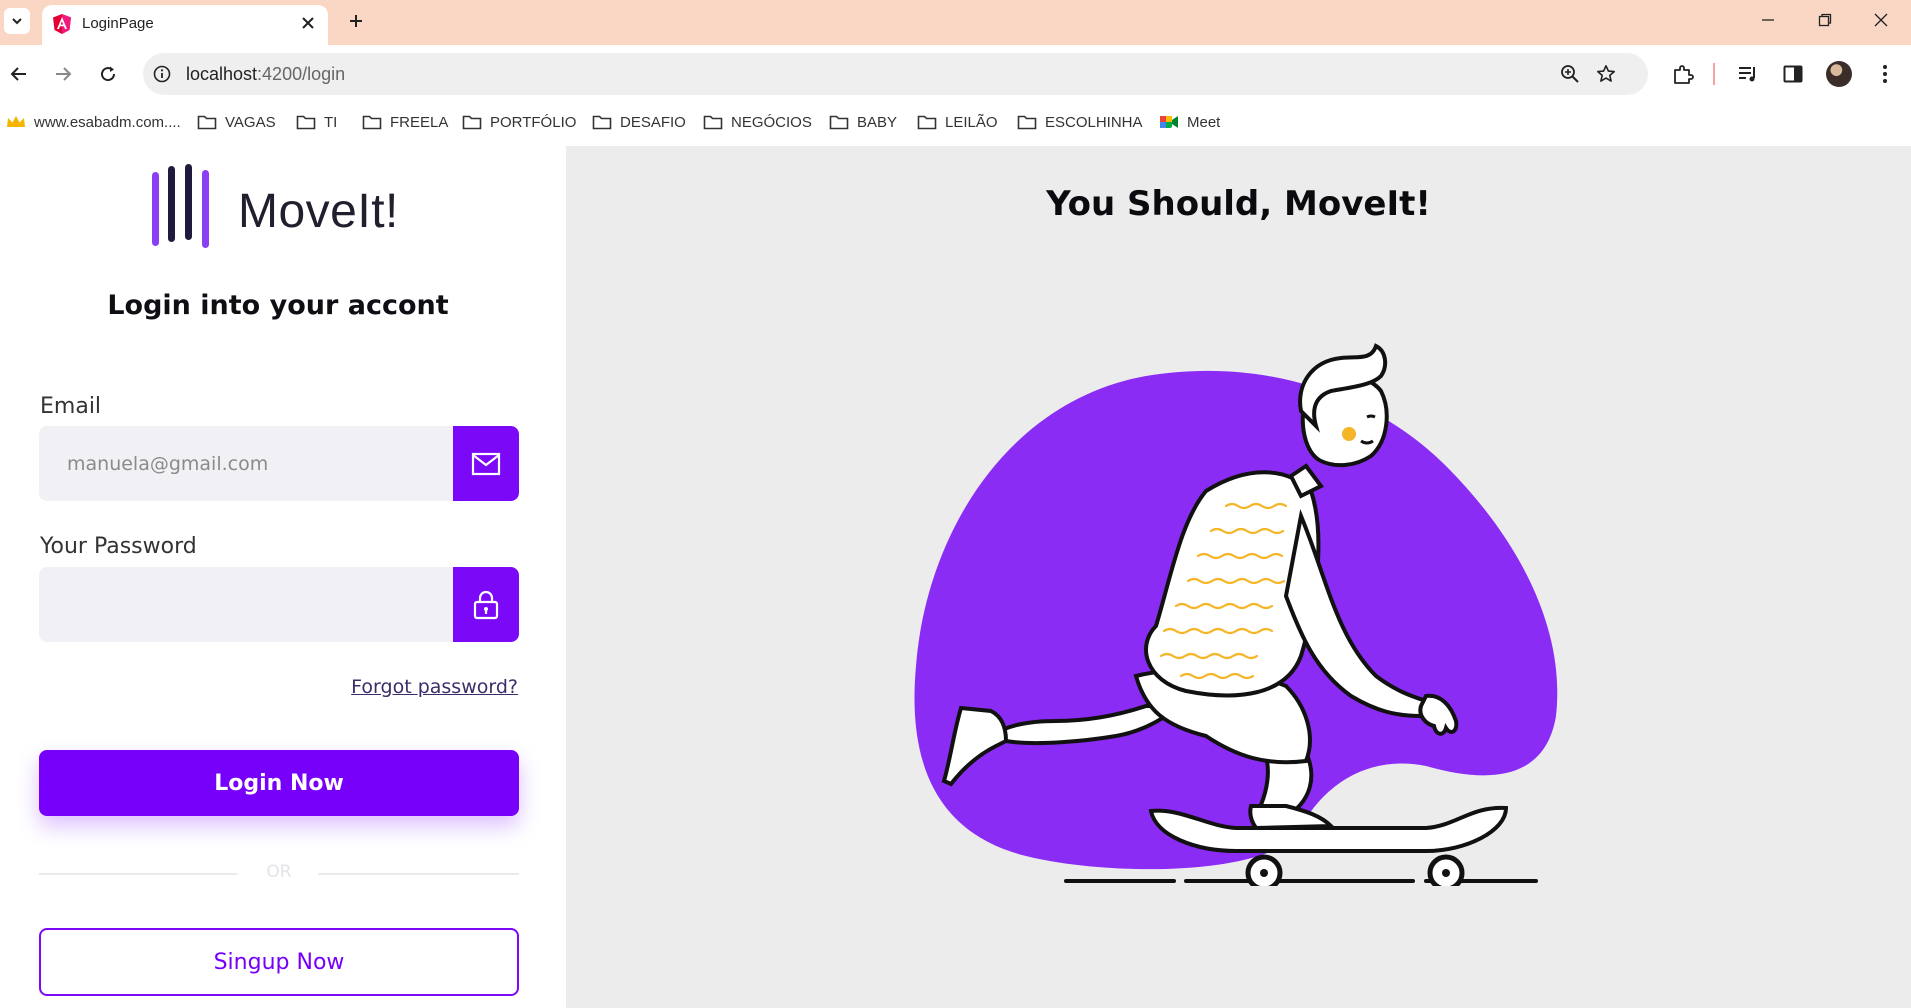 This screenshot has height=1008, width=1911. What do you see at coordinates (639, 122) in the screenshot?
I see `bookmark-folder: DESAFIO` at bounding box center [639, 122].